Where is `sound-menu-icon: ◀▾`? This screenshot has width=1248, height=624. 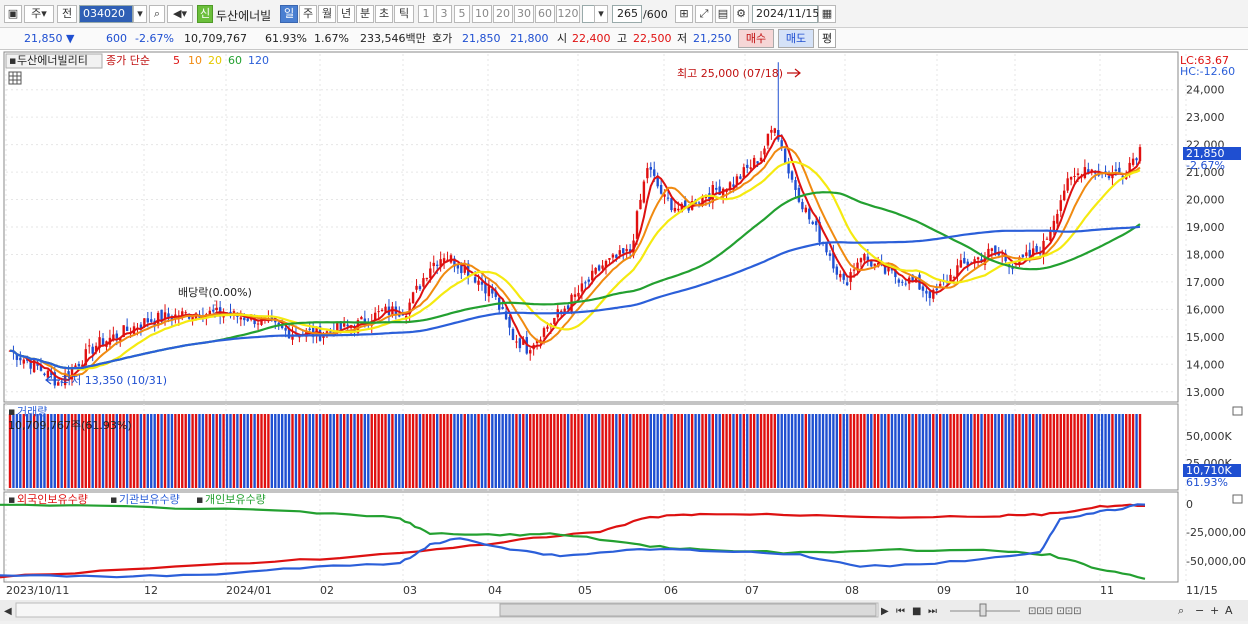 sound-menu-icon: ◀▾ is located at coordinates (180, 14).